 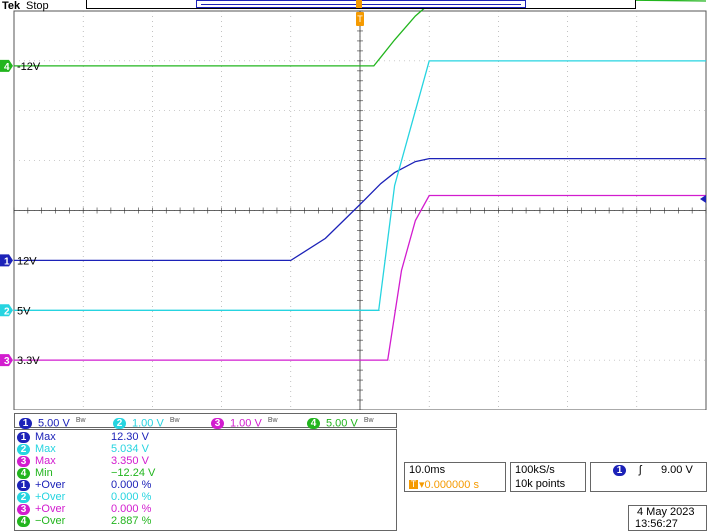 What do you see at coordinates (131, 521) in the screenshot?
I see `measurement-value: 2.887 %` at bounding box center [131, 521].